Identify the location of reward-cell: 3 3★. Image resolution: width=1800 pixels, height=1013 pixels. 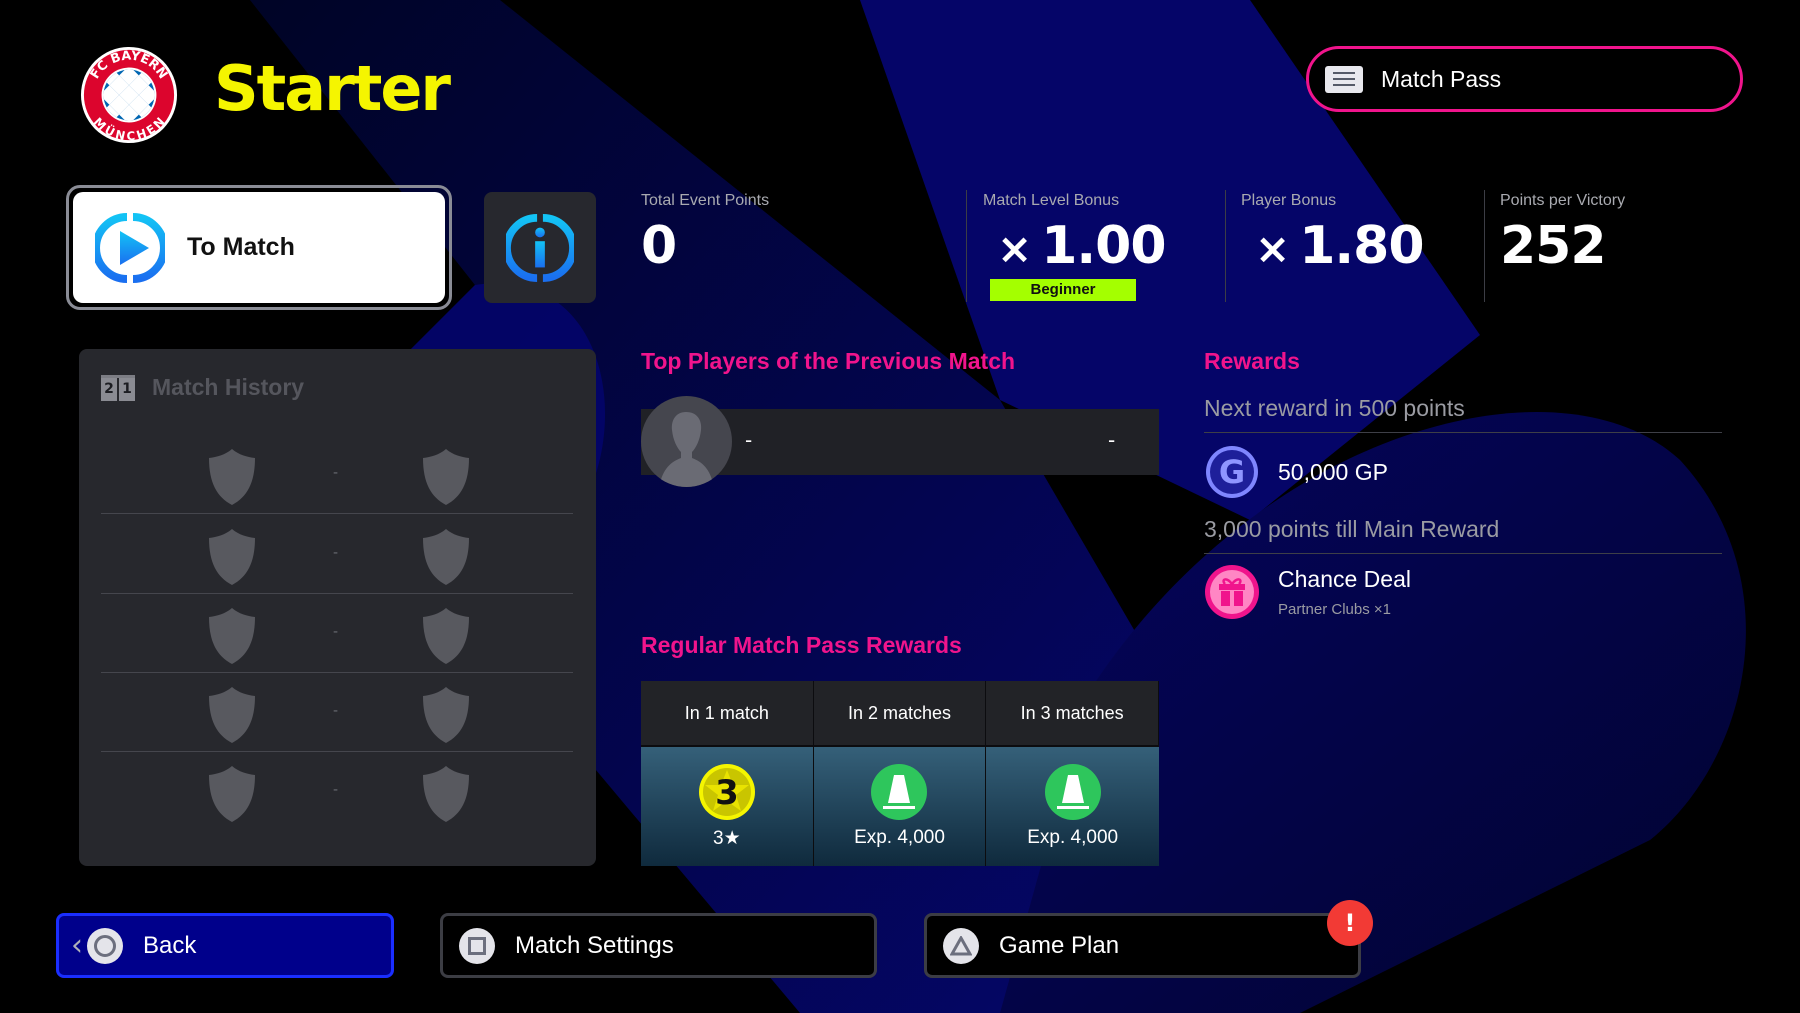
(727, 805).